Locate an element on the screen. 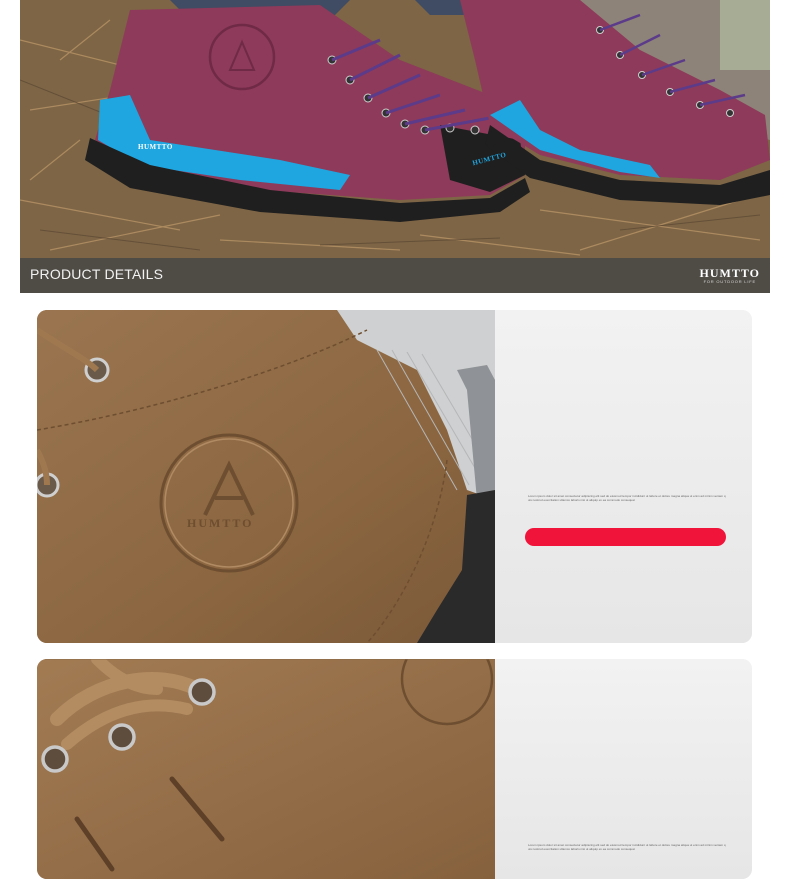 The height and width of the screenshot is (879, 790). product-details-bar: PRODUCT DETAILS HUMTTO FOR OUTDOOR LIFE is located at coordinates (395, 275).